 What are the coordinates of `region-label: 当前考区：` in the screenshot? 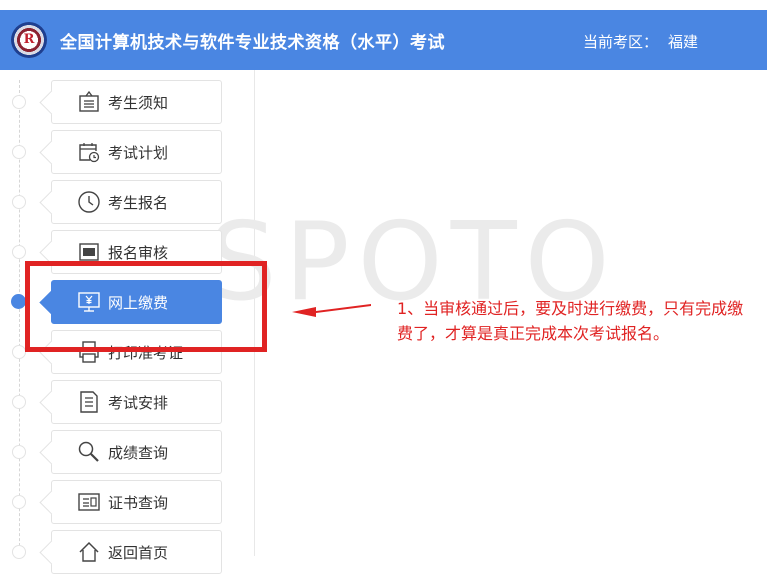 It's located at (621, 42).